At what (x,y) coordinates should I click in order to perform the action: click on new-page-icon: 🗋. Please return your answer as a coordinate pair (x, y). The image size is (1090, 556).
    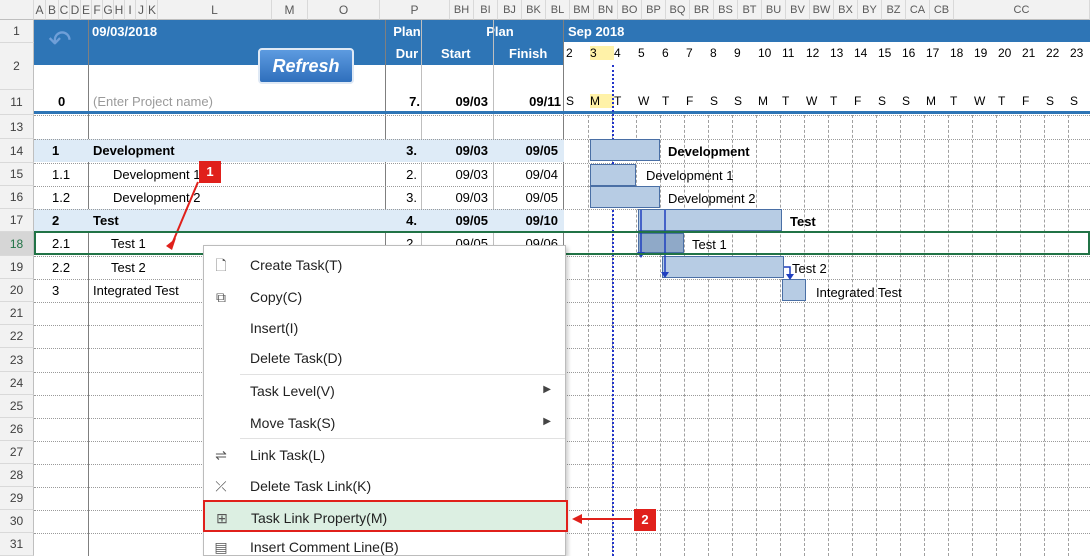
    Looking at the image, I should click on (221, 265).